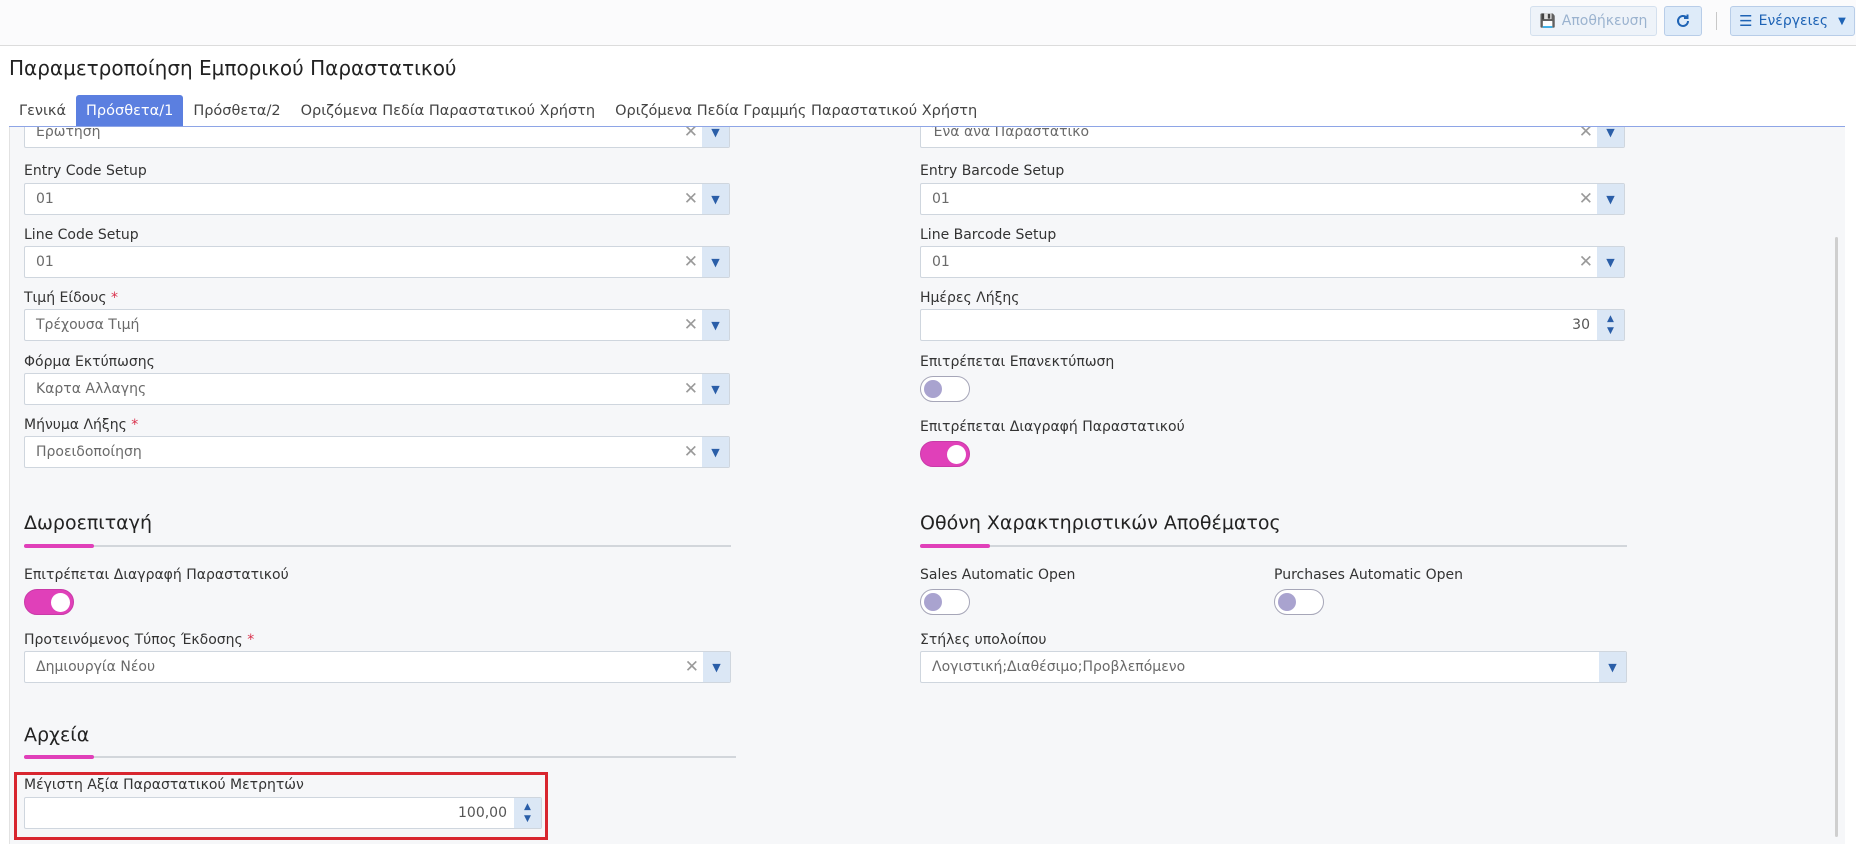  I want to click on files-section-divider, so click(380, 757).